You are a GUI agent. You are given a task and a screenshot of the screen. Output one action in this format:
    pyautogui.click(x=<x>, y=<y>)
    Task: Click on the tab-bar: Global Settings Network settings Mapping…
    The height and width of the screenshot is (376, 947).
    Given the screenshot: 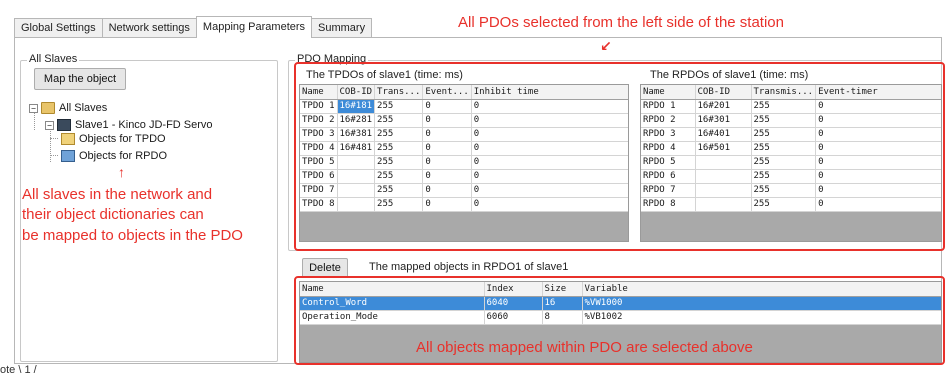 What is the action you would take?
    pyautogui.click(x=193, y=27)
    